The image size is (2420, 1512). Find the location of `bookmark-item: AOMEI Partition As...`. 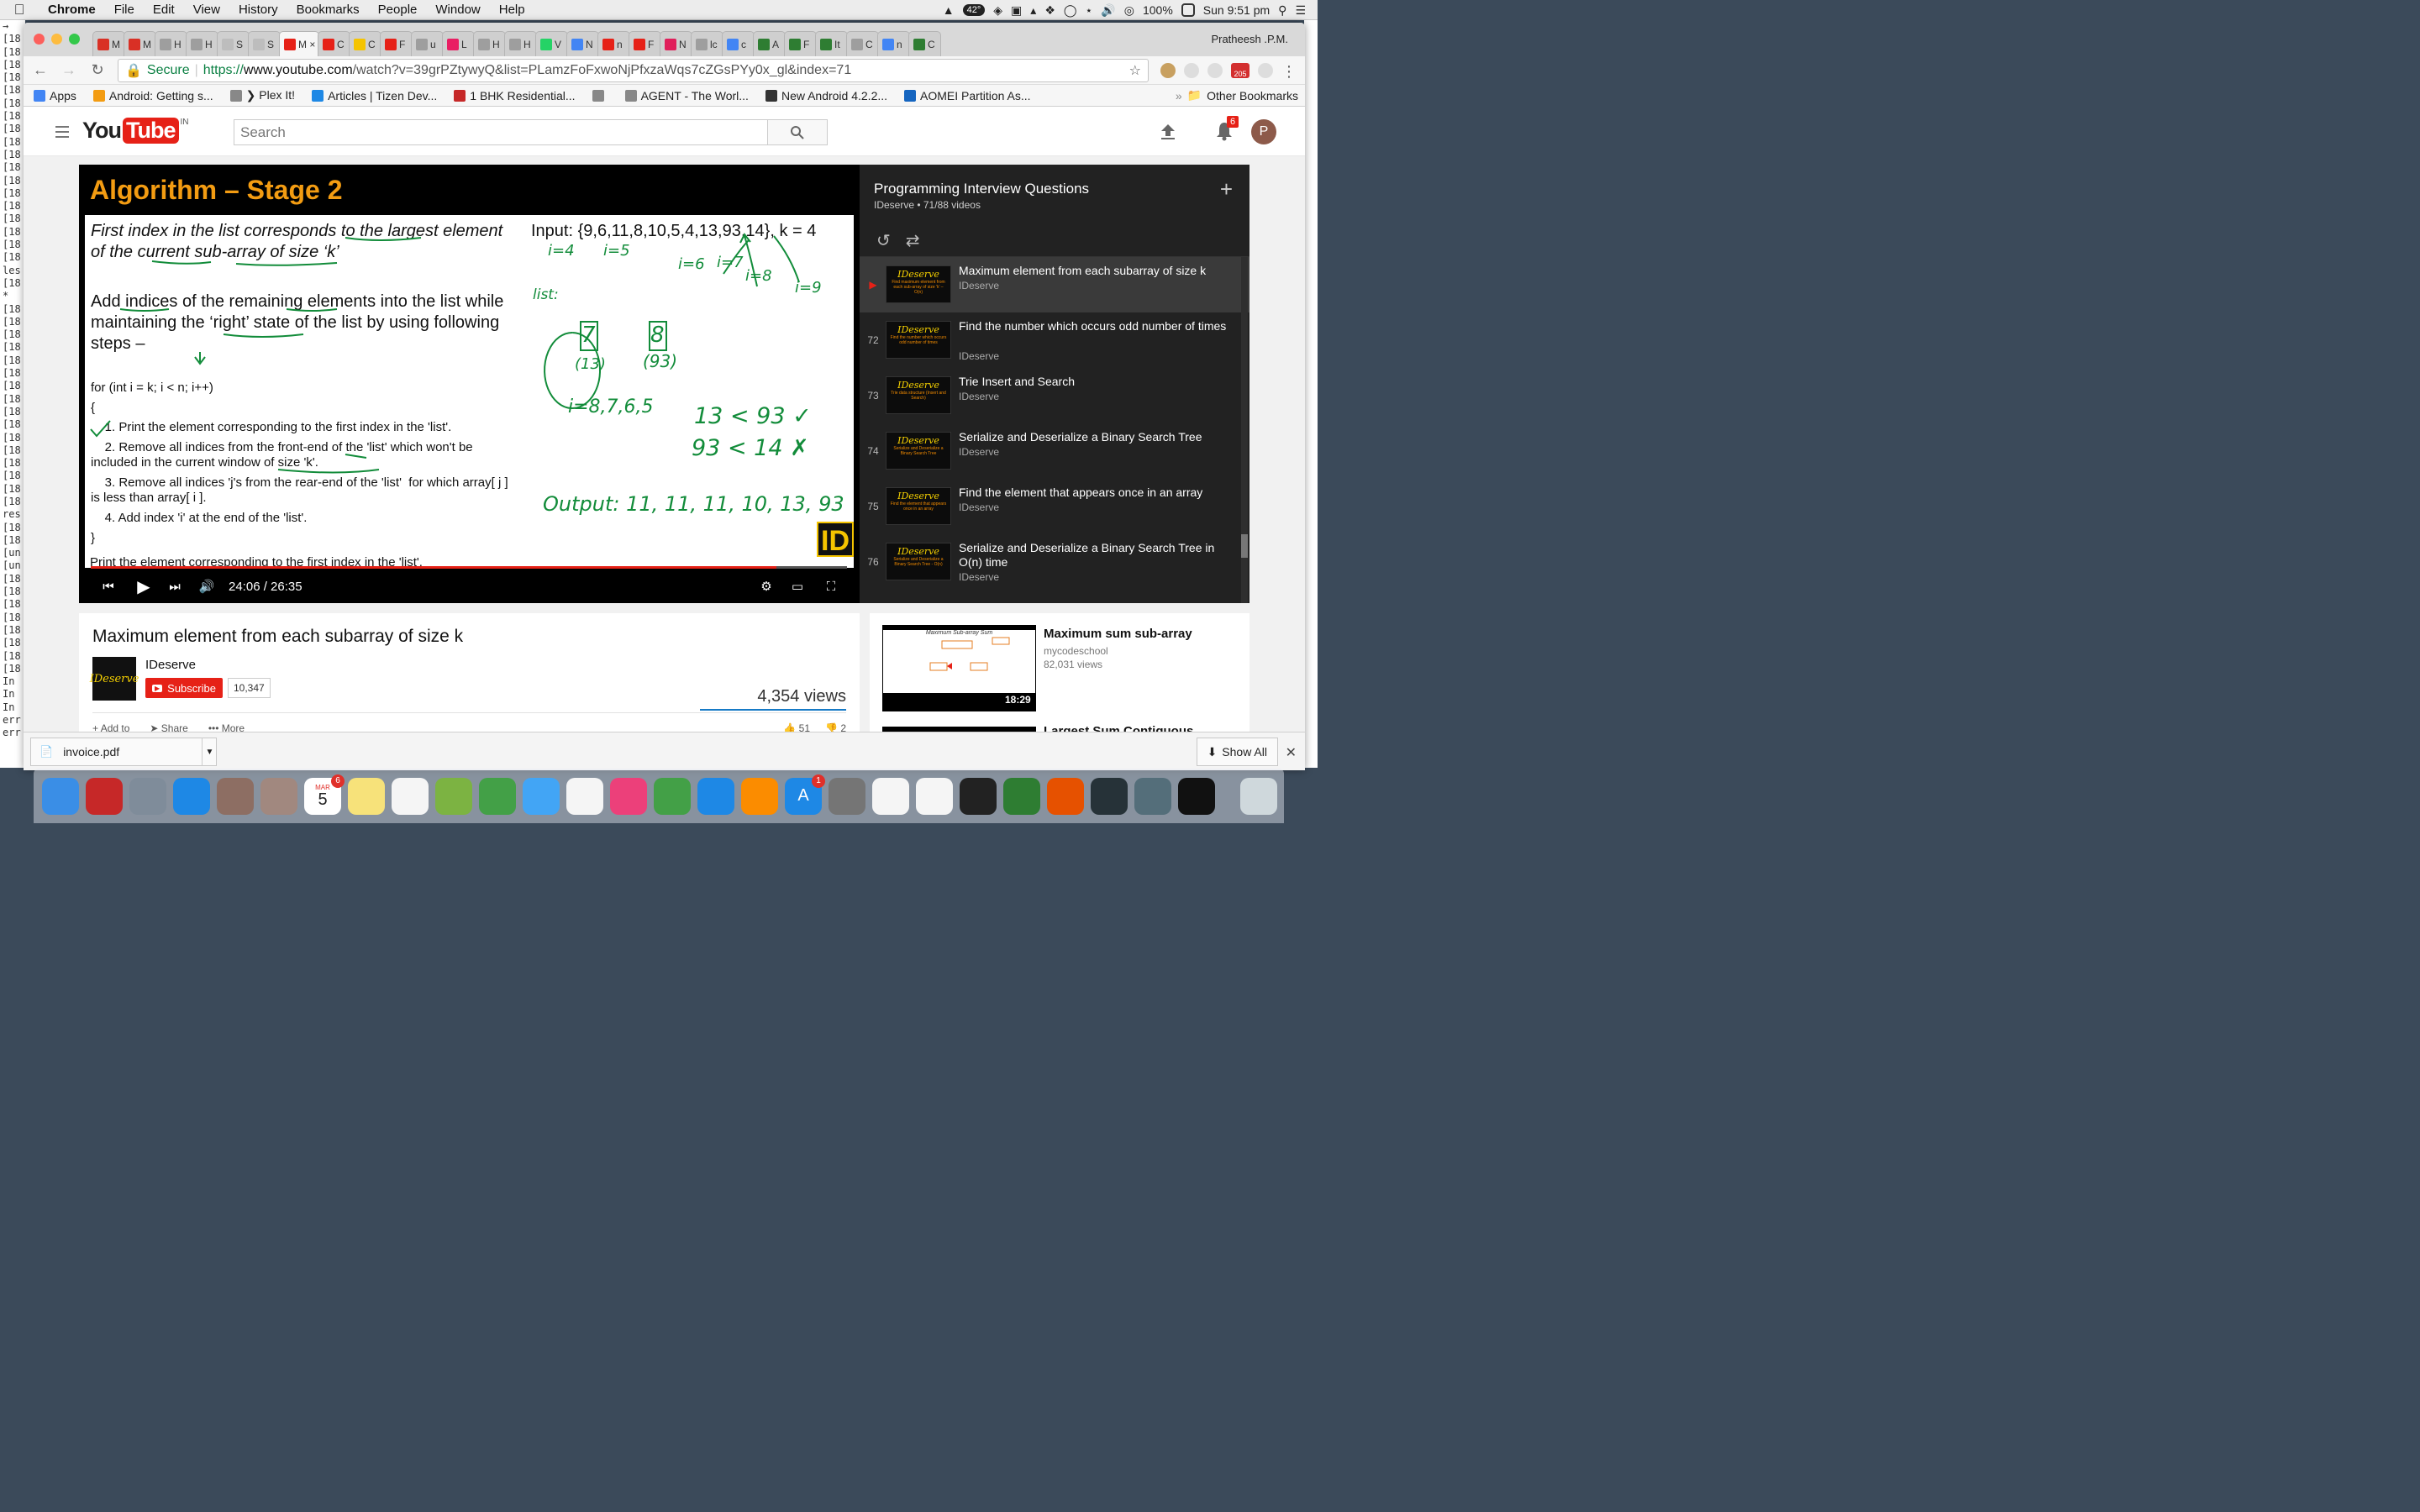

bookmark-item: AOMEI Partition As... is located at coordinates (967, 95).